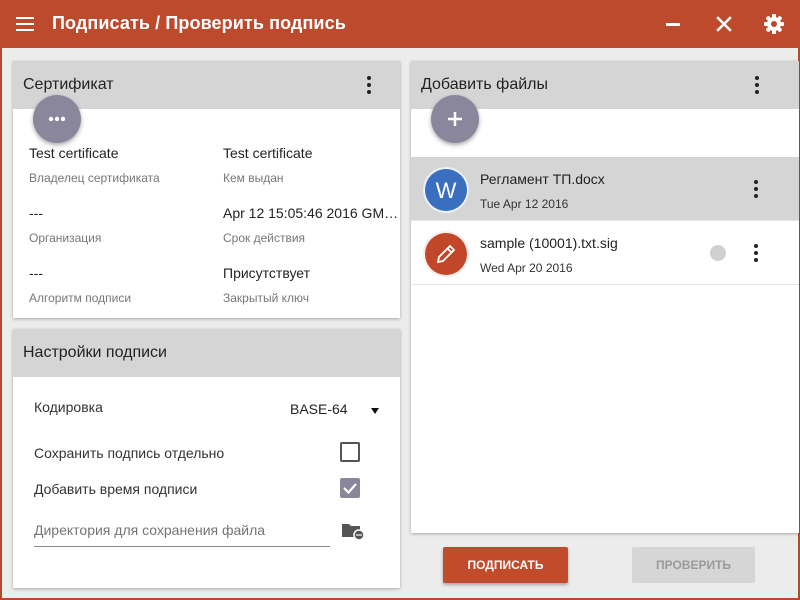 The image size is (800, 600). I want to click on certificate-select-button, so click(57, 119).